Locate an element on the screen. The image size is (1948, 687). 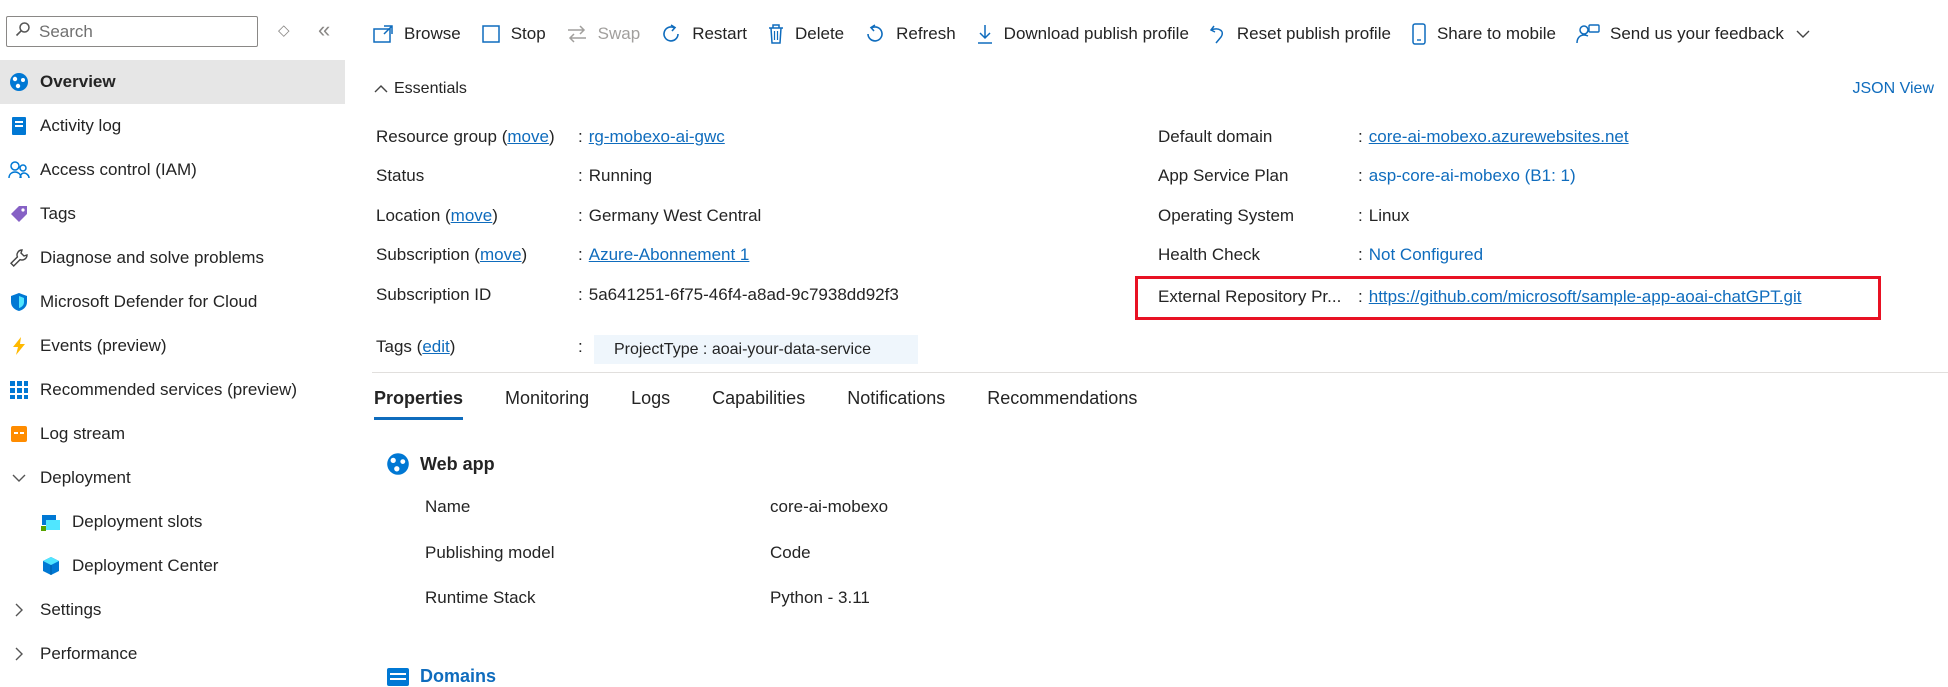
tag-chip: ProjectType : aoai-your-data-service is located at coordinates (756, 349).